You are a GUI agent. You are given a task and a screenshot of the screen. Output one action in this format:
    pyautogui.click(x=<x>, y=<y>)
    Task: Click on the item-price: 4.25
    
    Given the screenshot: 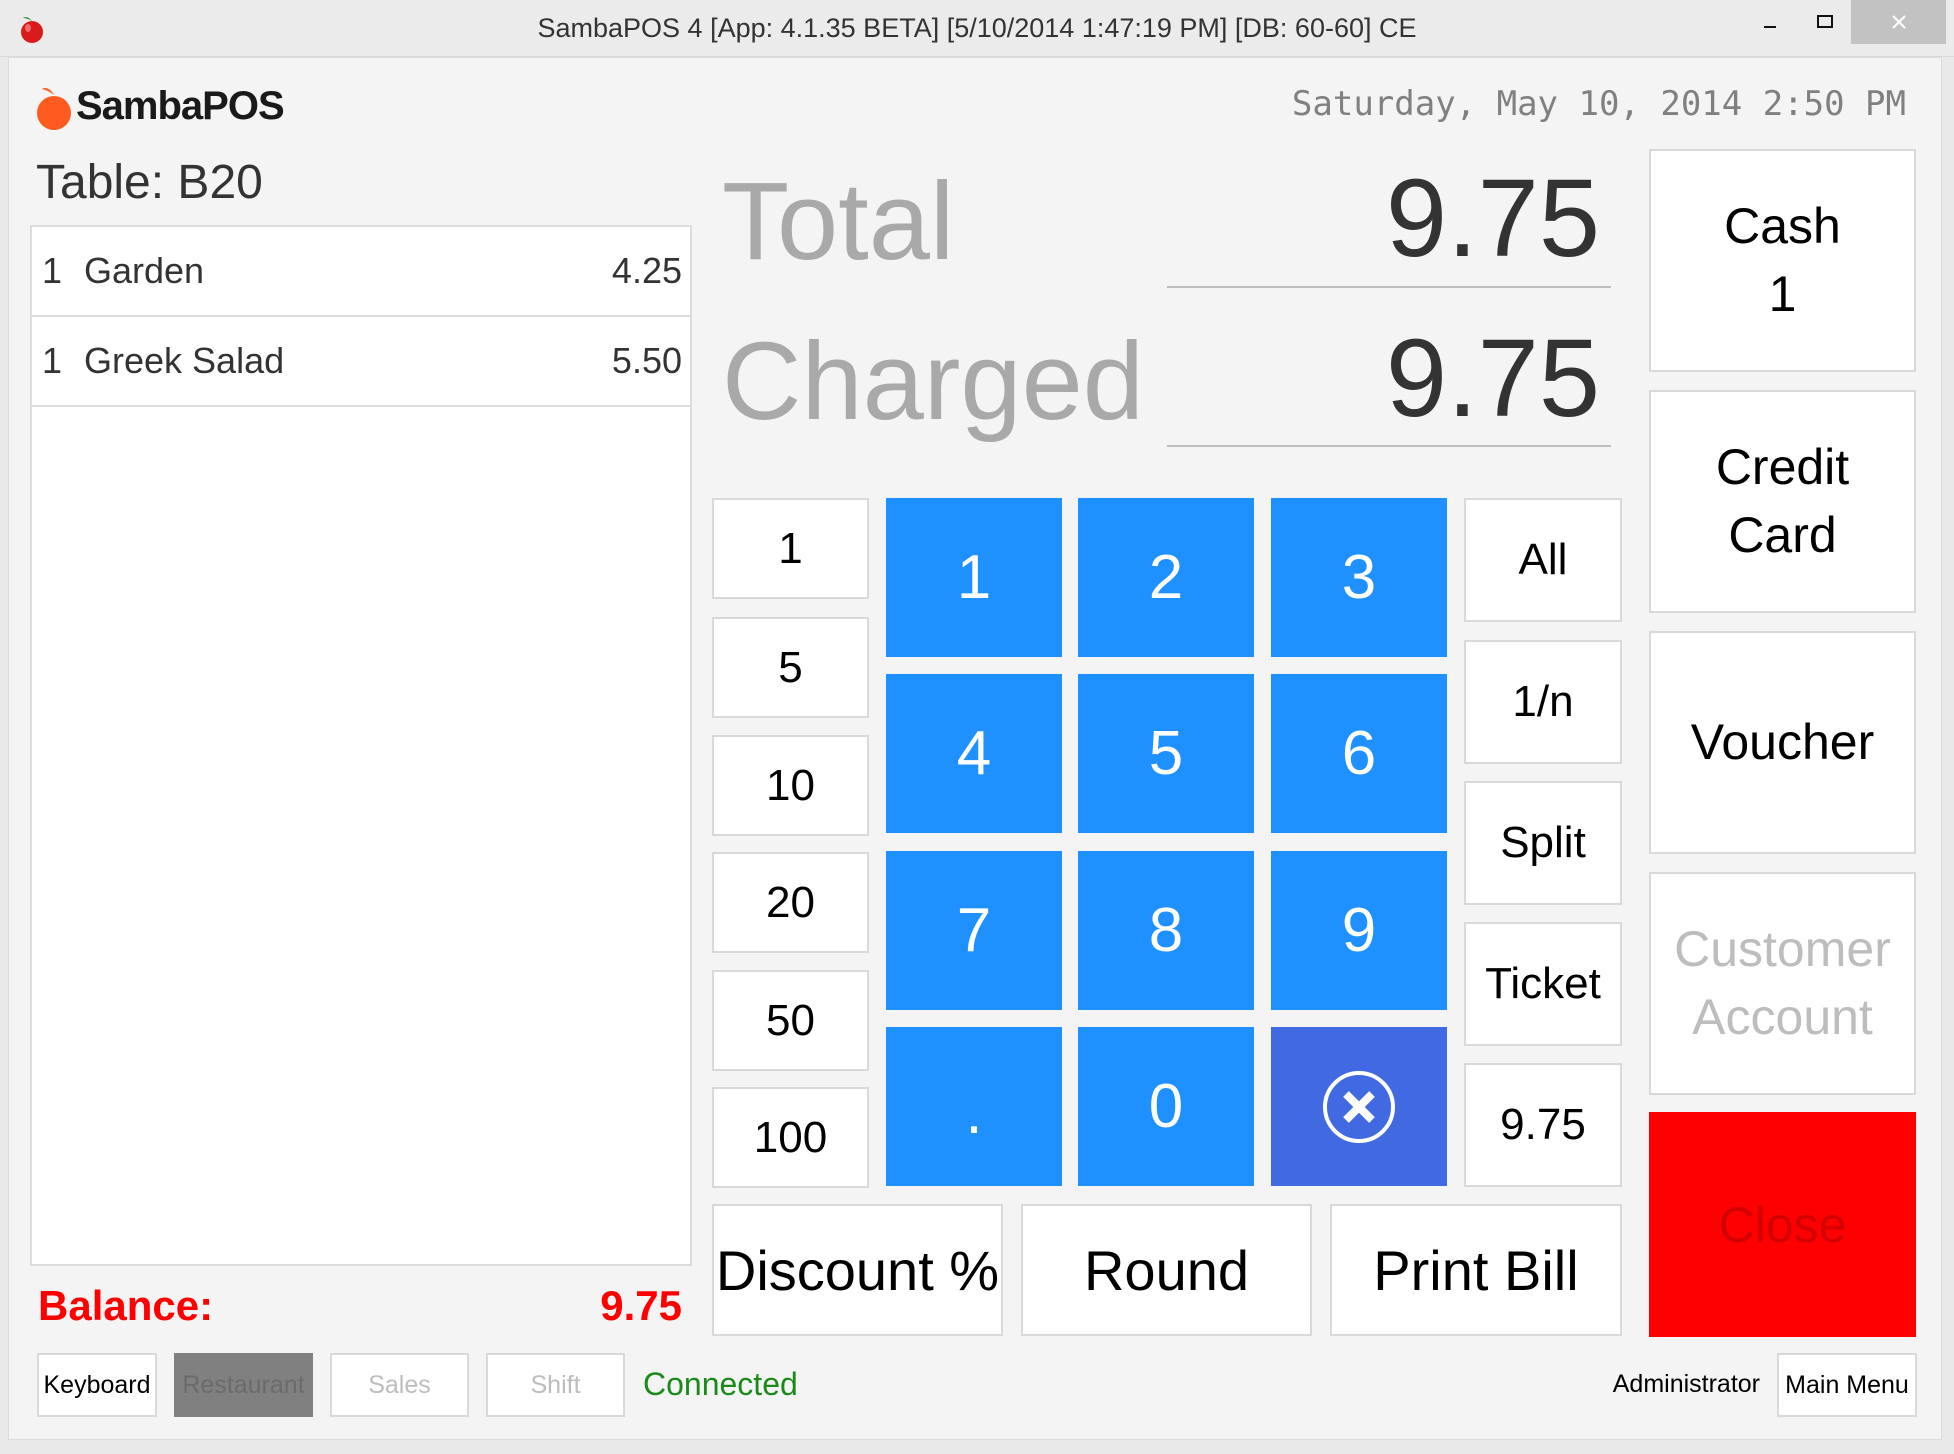 What is the action you would take?
    pyautogui.click(x=646, y=270)
    